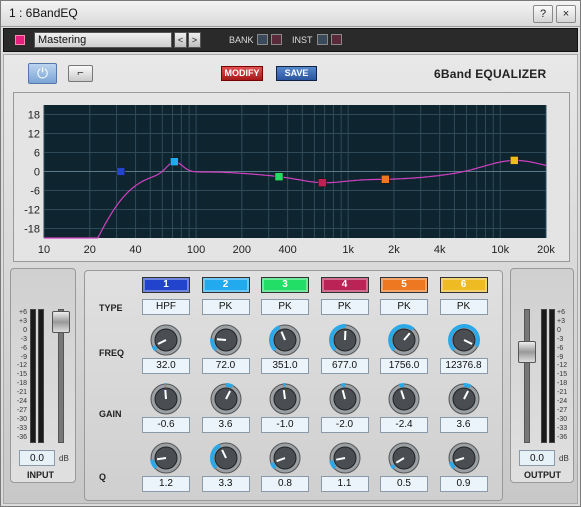  Describe the element at coordinates (166, 307) in the screenshot. I see `band-1-type: HPF` at that location.